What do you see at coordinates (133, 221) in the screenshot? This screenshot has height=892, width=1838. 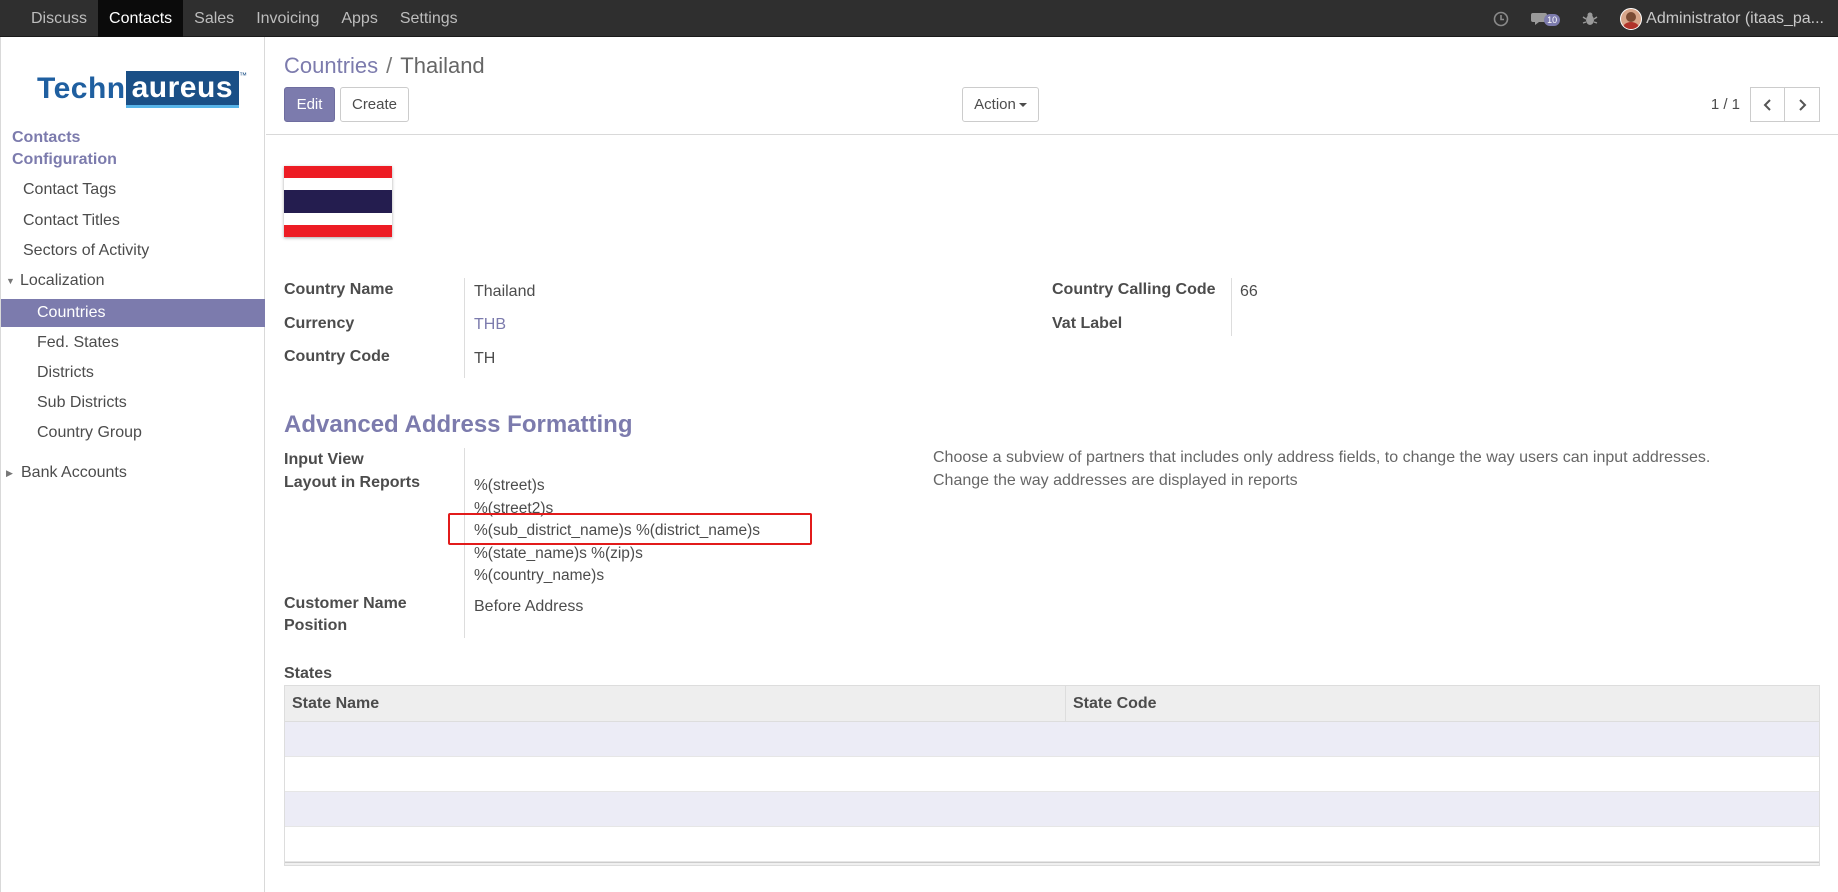 I see `sidebar-item-contact-titles: Contact Titles` at bounding box center [133, 221].